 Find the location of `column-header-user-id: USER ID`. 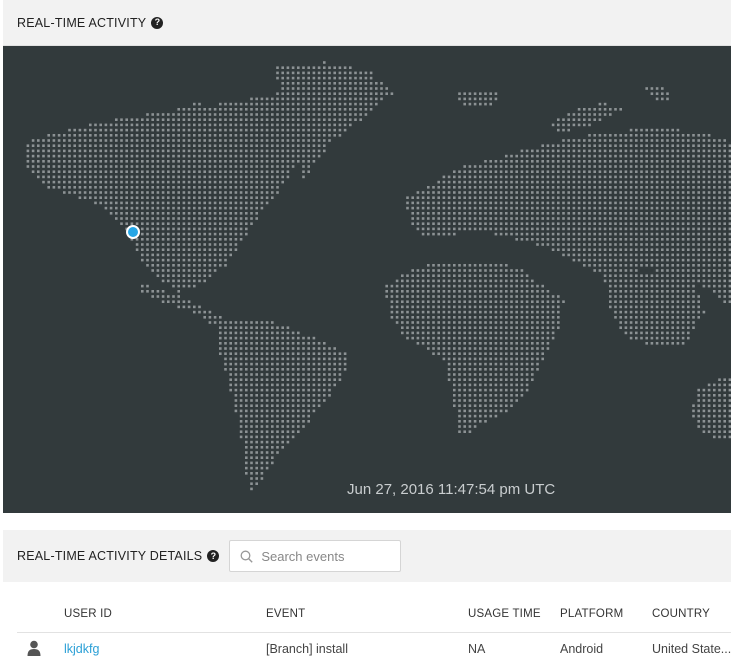

column-header-user-id: USER ID is located at coordinates (88, 614).